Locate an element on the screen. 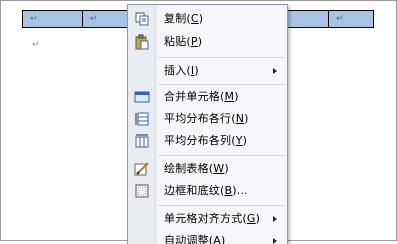  menu-item-label: 复制(C) is located at coordinates (184, 18).